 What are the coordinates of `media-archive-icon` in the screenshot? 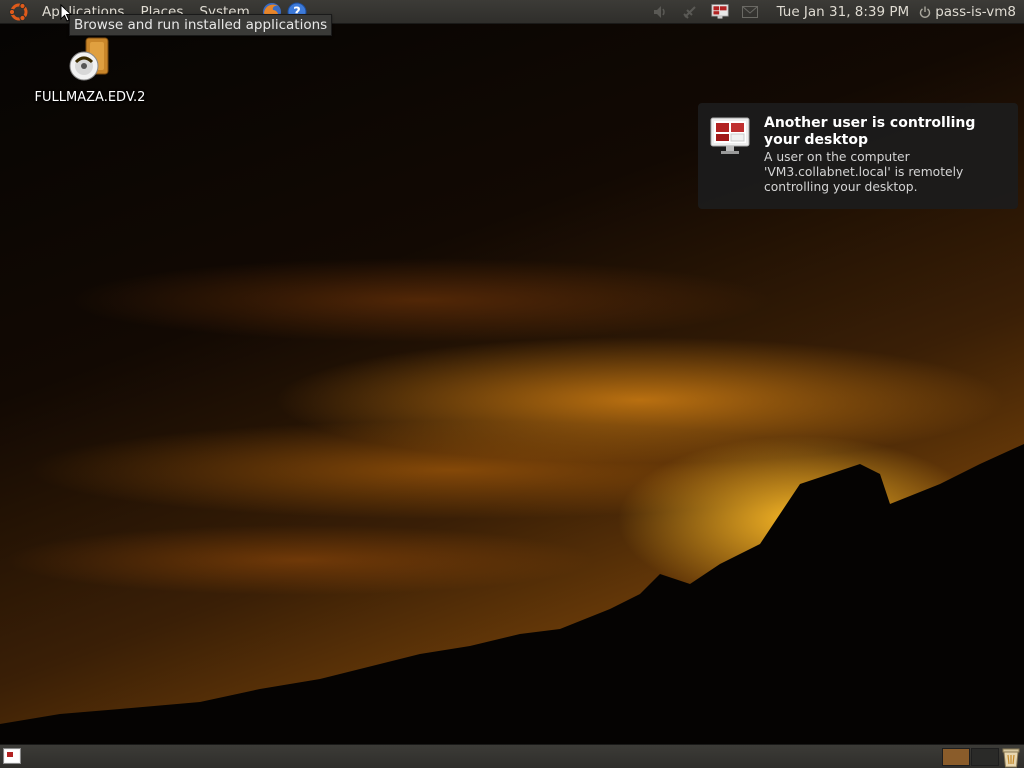 It's located at (89, 59).